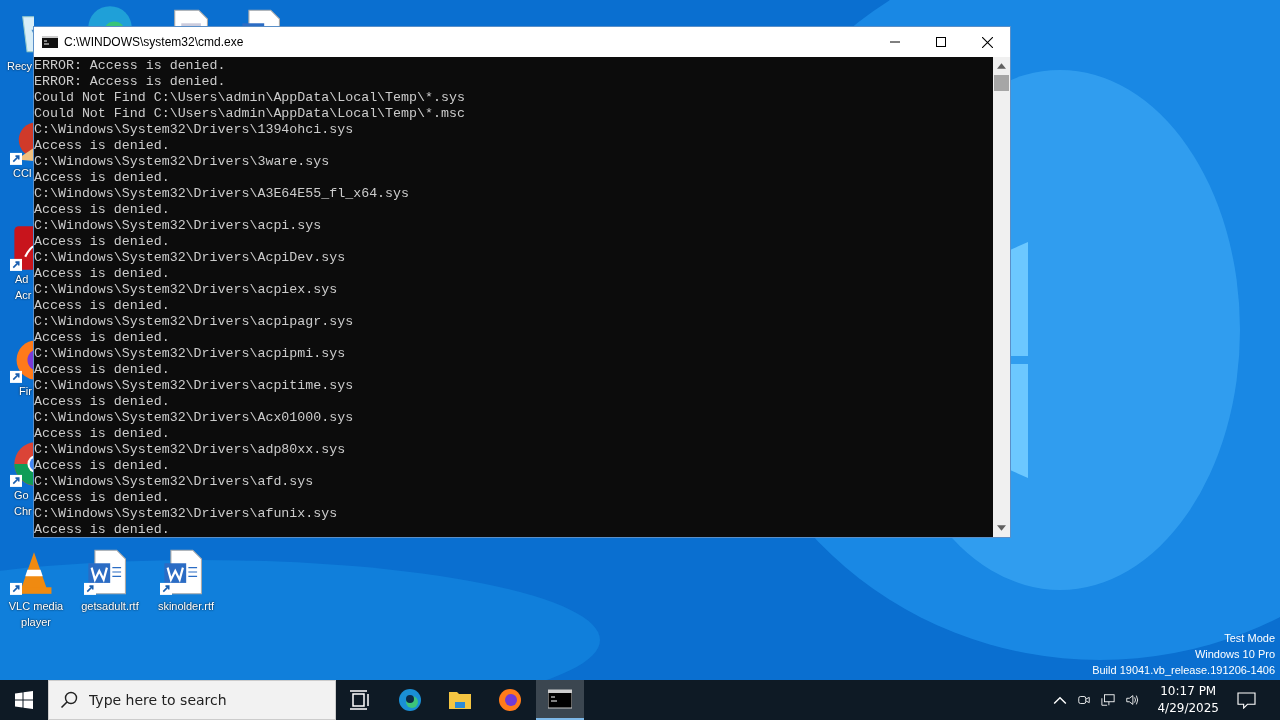 The image size is (1280, 720). What do you see at coordinates (154, 42) in the screenshot?
I see `window-title: C:\WINDOWS\system32\cmd.exe` at bounding box center [154, 42].